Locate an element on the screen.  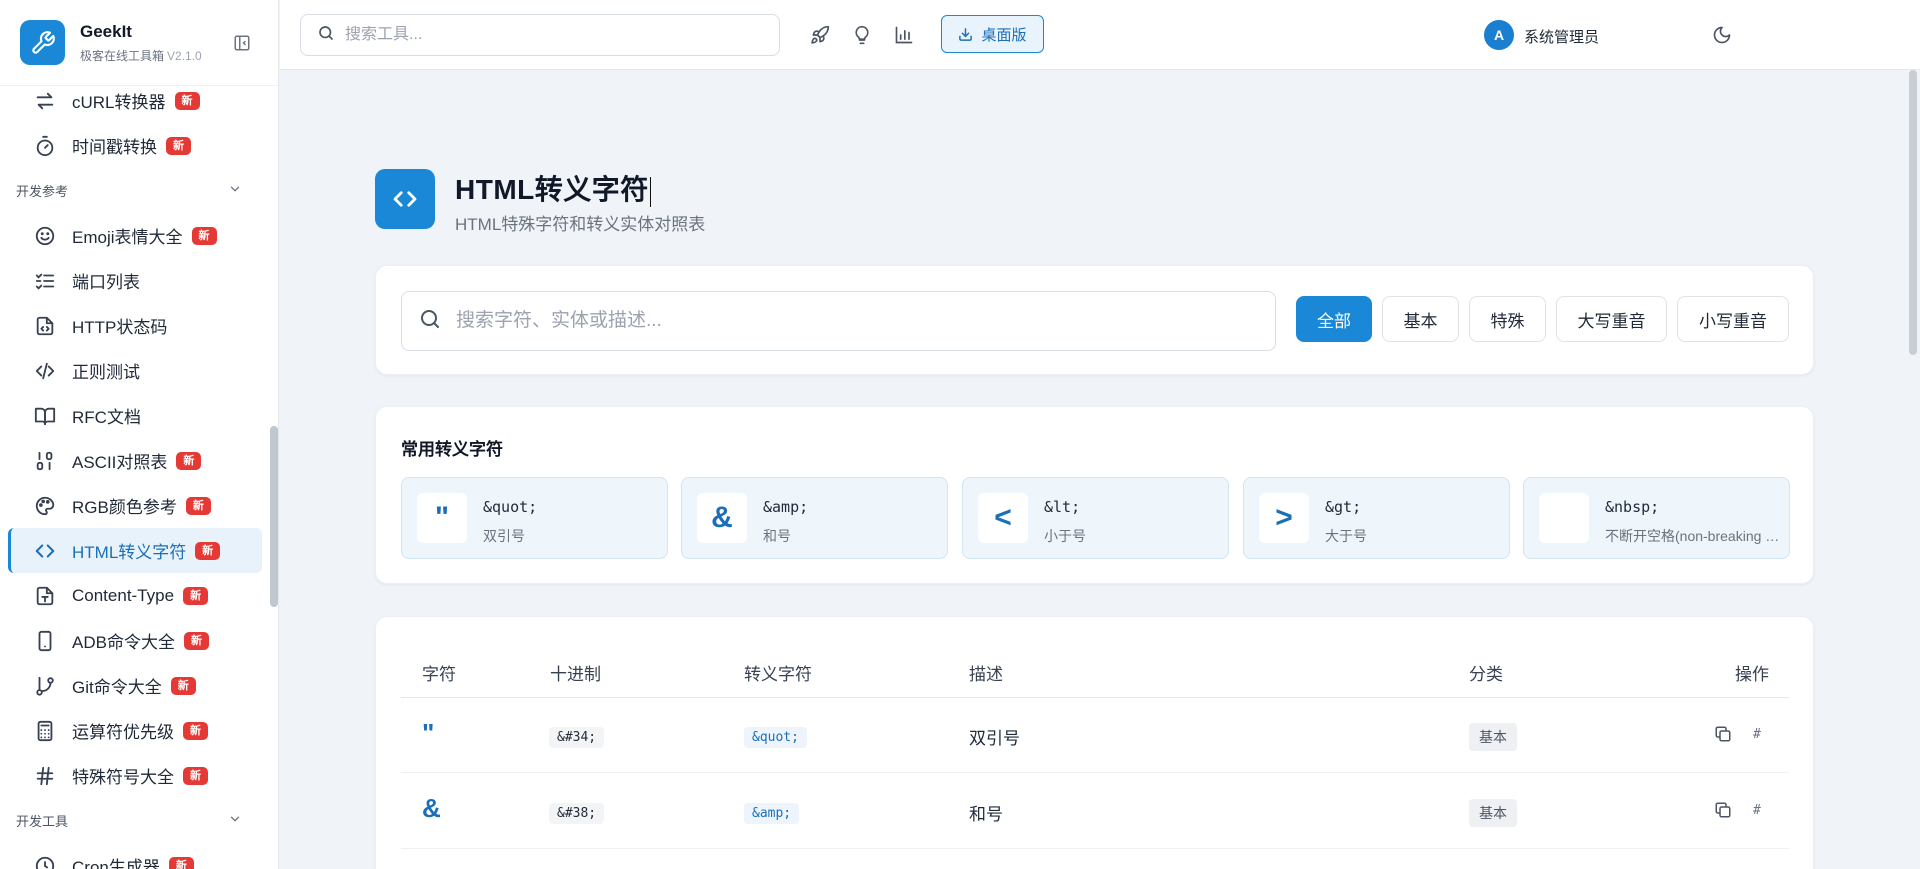
sidebar-item-ports: 端口列表 is located at coordinates (135, 280).